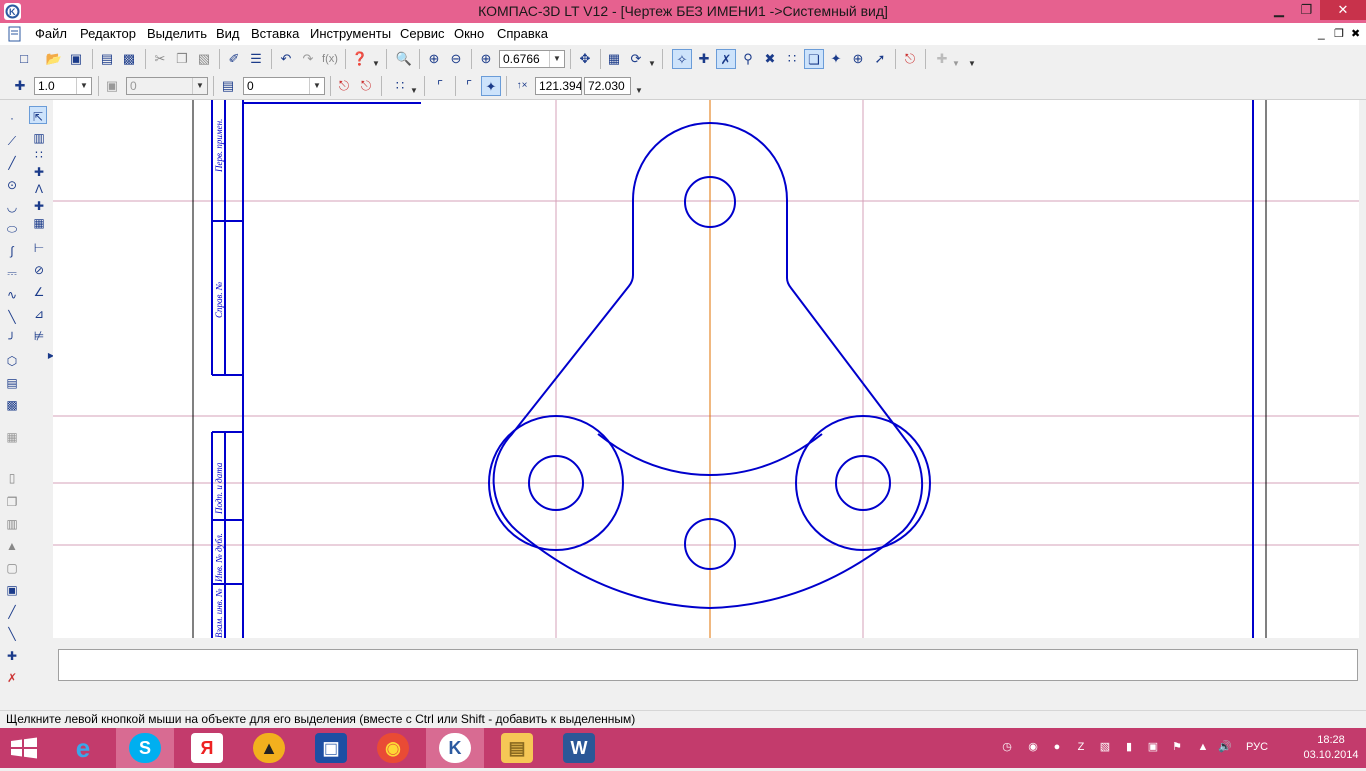 This screenshot has height=771, width=1366. What do you see at coordinates (1033, 747) in the screenshot?
I see `tray-app-icon: ◉` at bounding box center [1033, 747].